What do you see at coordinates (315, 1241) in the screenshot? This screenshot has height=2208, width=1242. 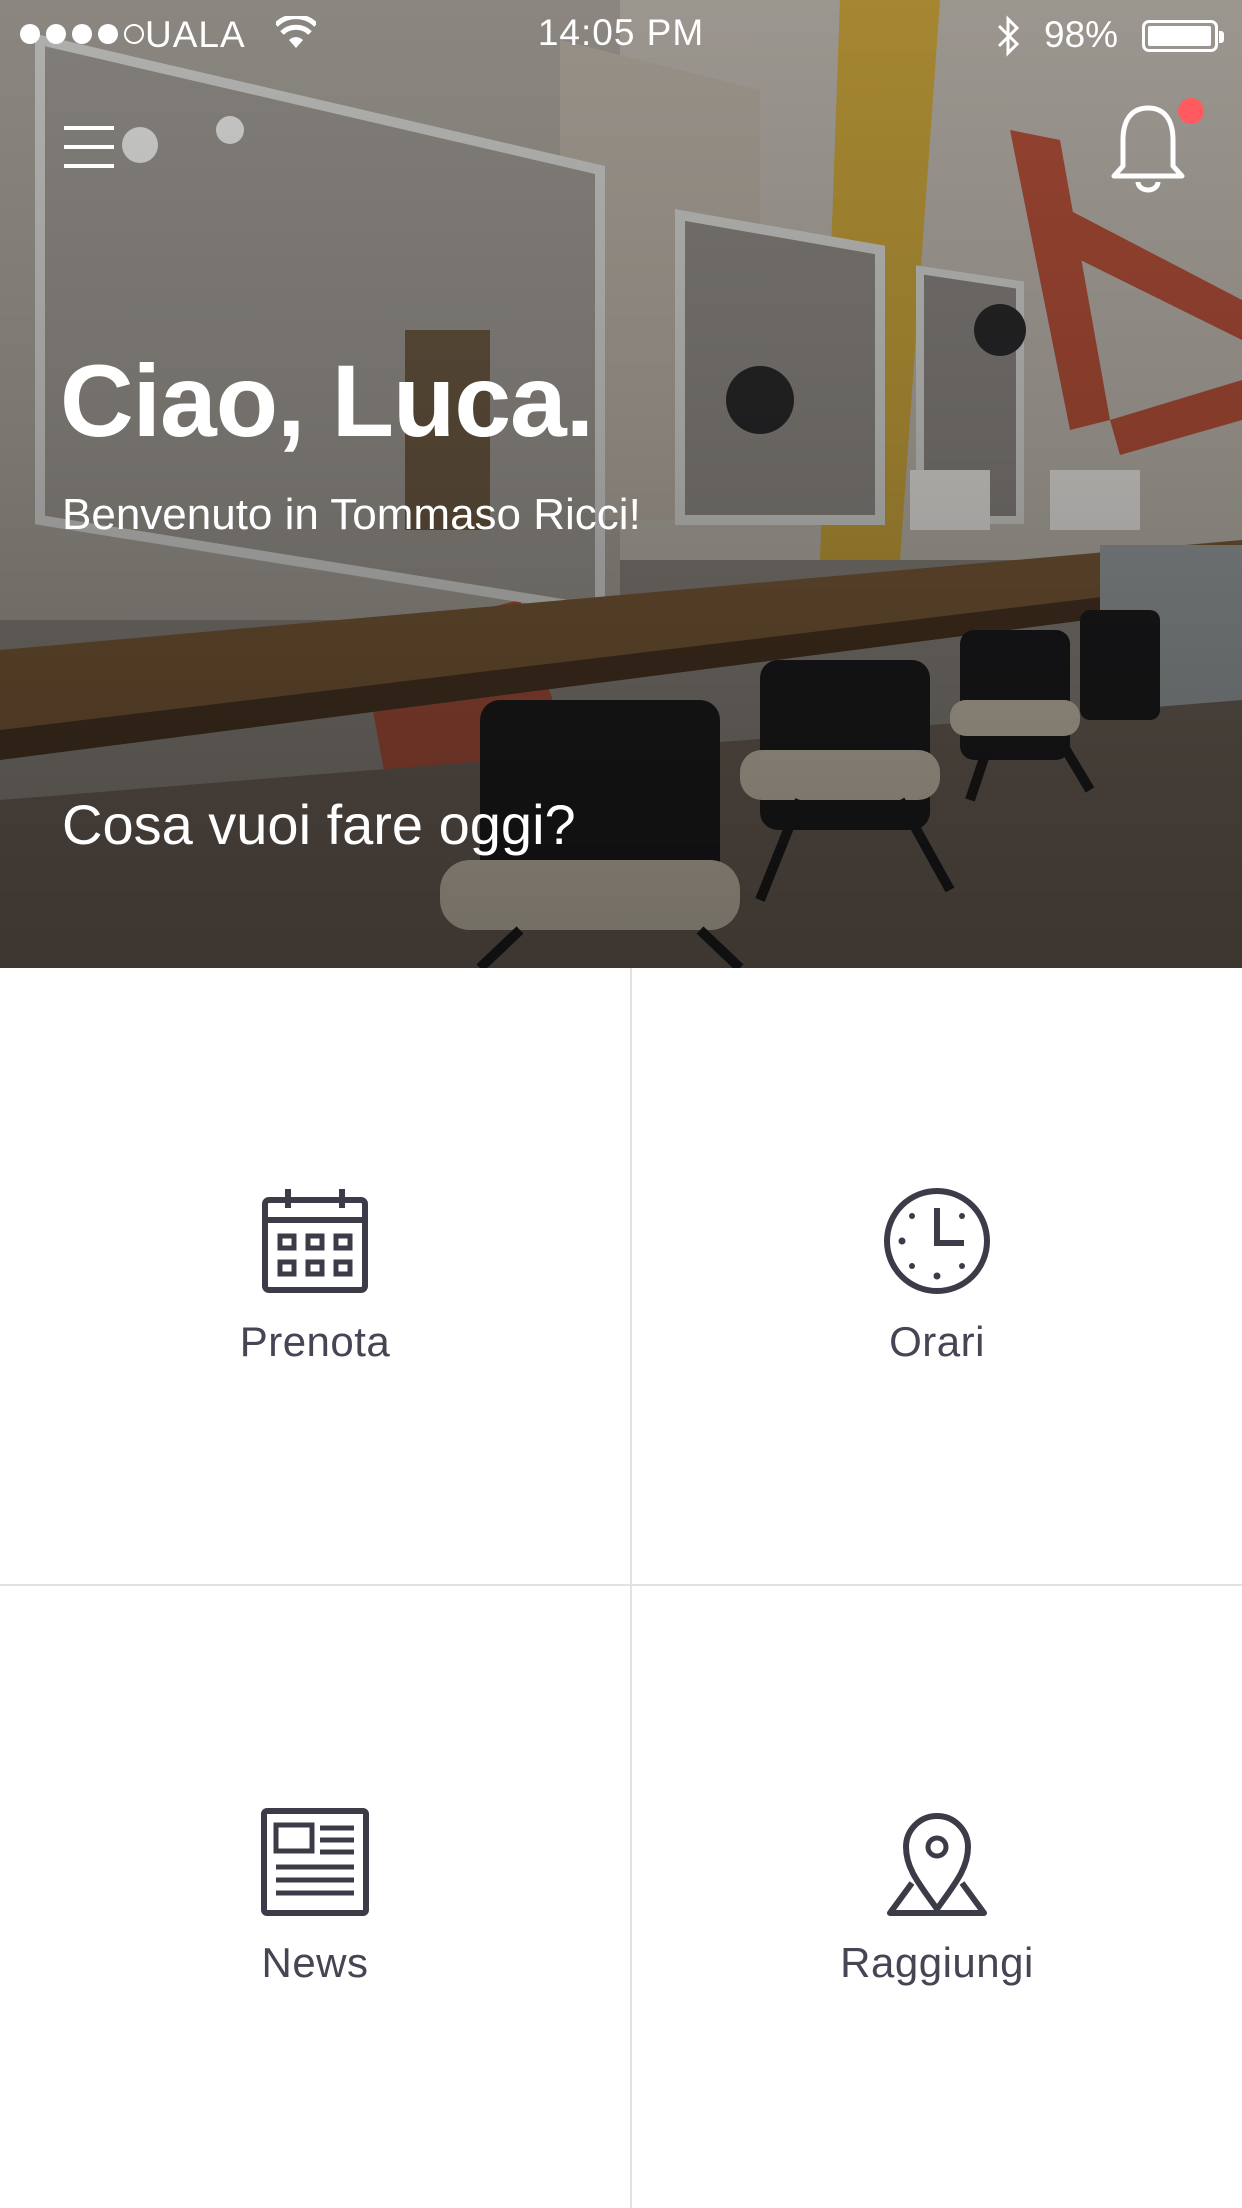 I see `calendar-icon` at bounding box center [315, 1241].